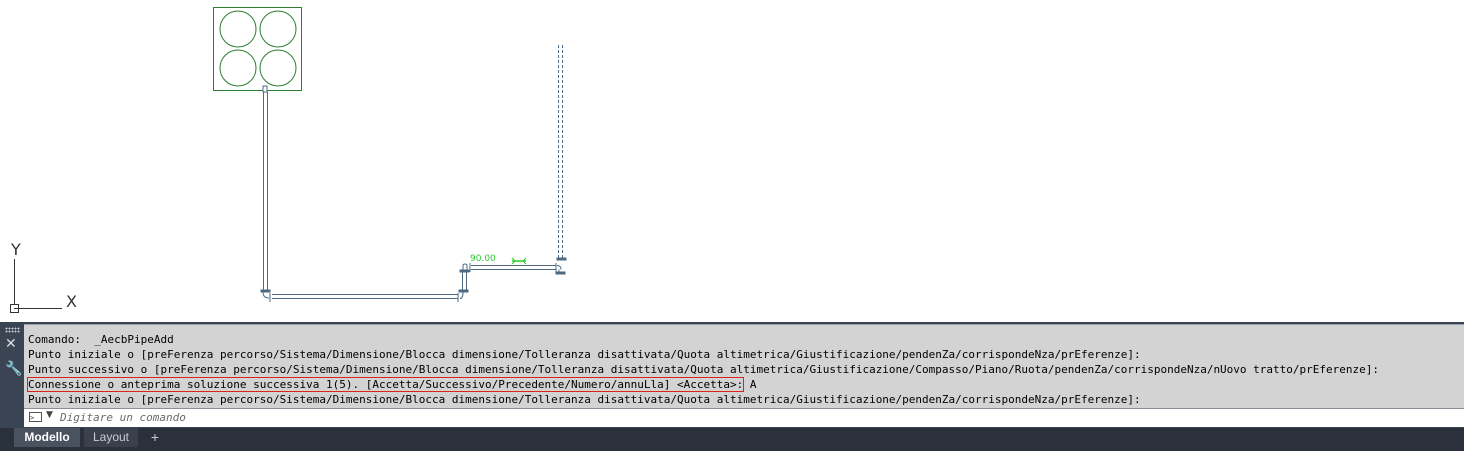 The image size is (1464, 451). I want to click on command-input-row: >_ ▼, so click(744, 417).